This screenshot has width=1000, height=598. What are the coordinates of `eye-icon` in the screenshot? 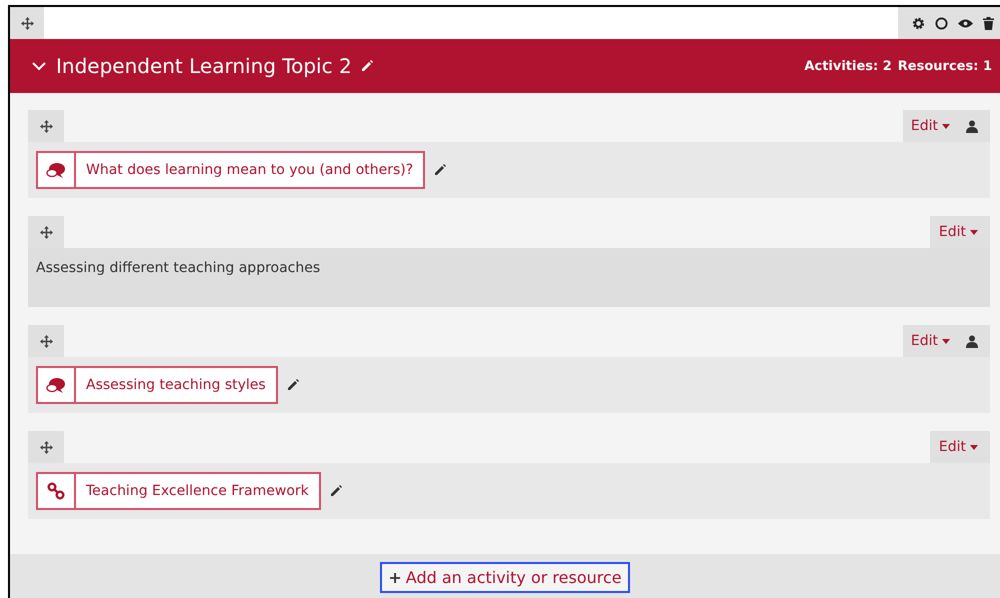 It's located at (965, 23).